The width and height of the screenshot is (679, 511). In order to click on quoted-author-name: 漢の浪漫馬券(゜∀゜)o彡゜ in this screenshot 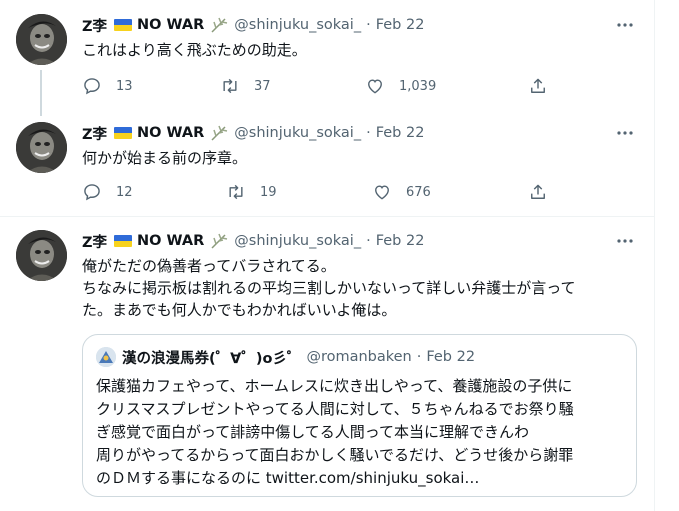, I will do `click(211, 357)`.